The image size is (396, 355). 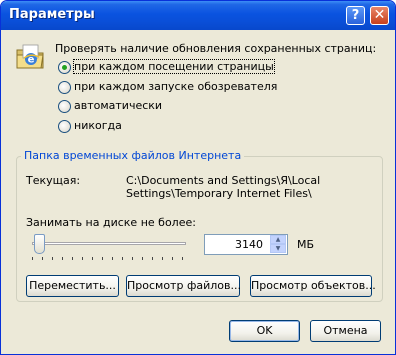 What do you see at coordinates (278, 248) in the screenshot?
I see `spin-down-icon: ▼` at bounding box center [278, 248].